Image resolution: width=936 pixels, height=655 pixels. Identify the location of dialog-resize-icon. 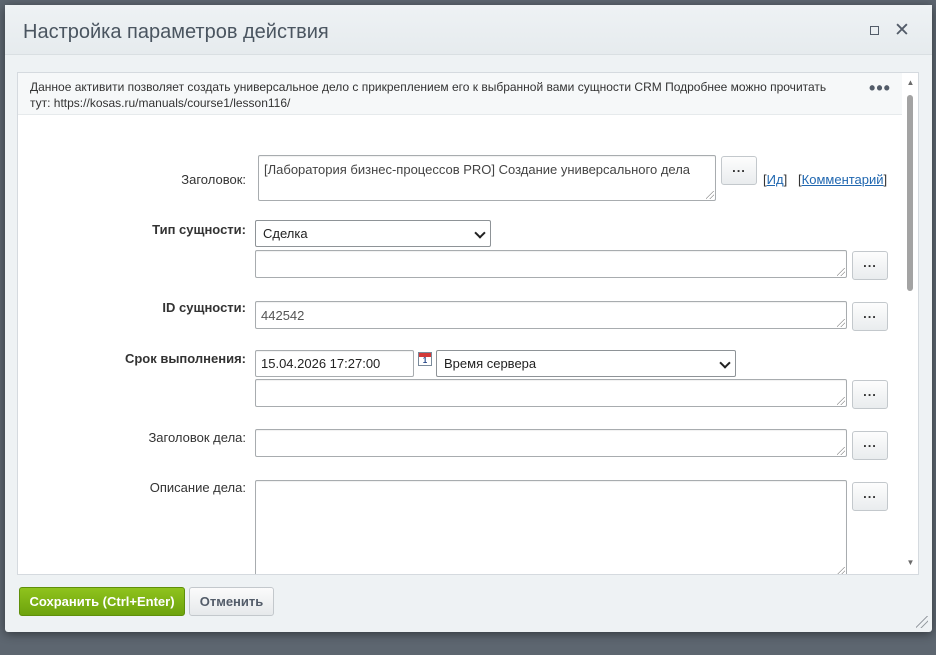
(922, 622).